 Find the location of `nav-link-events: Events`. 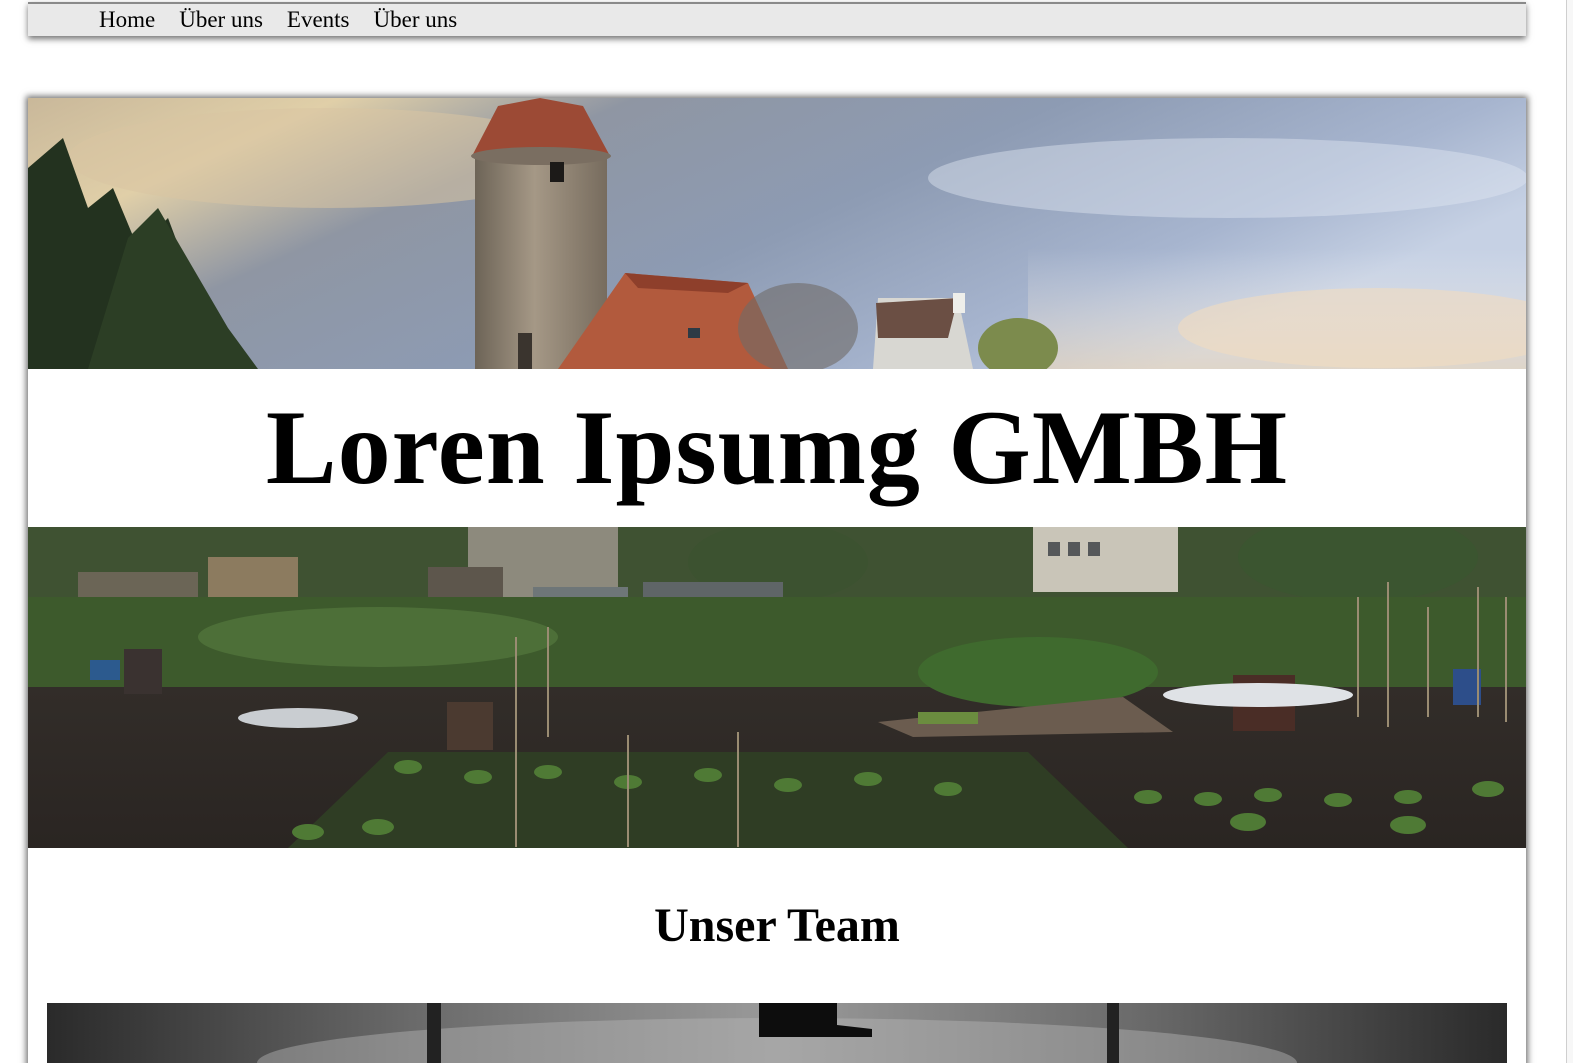

nav-link-events: Events is located at coordinates (318, 20).